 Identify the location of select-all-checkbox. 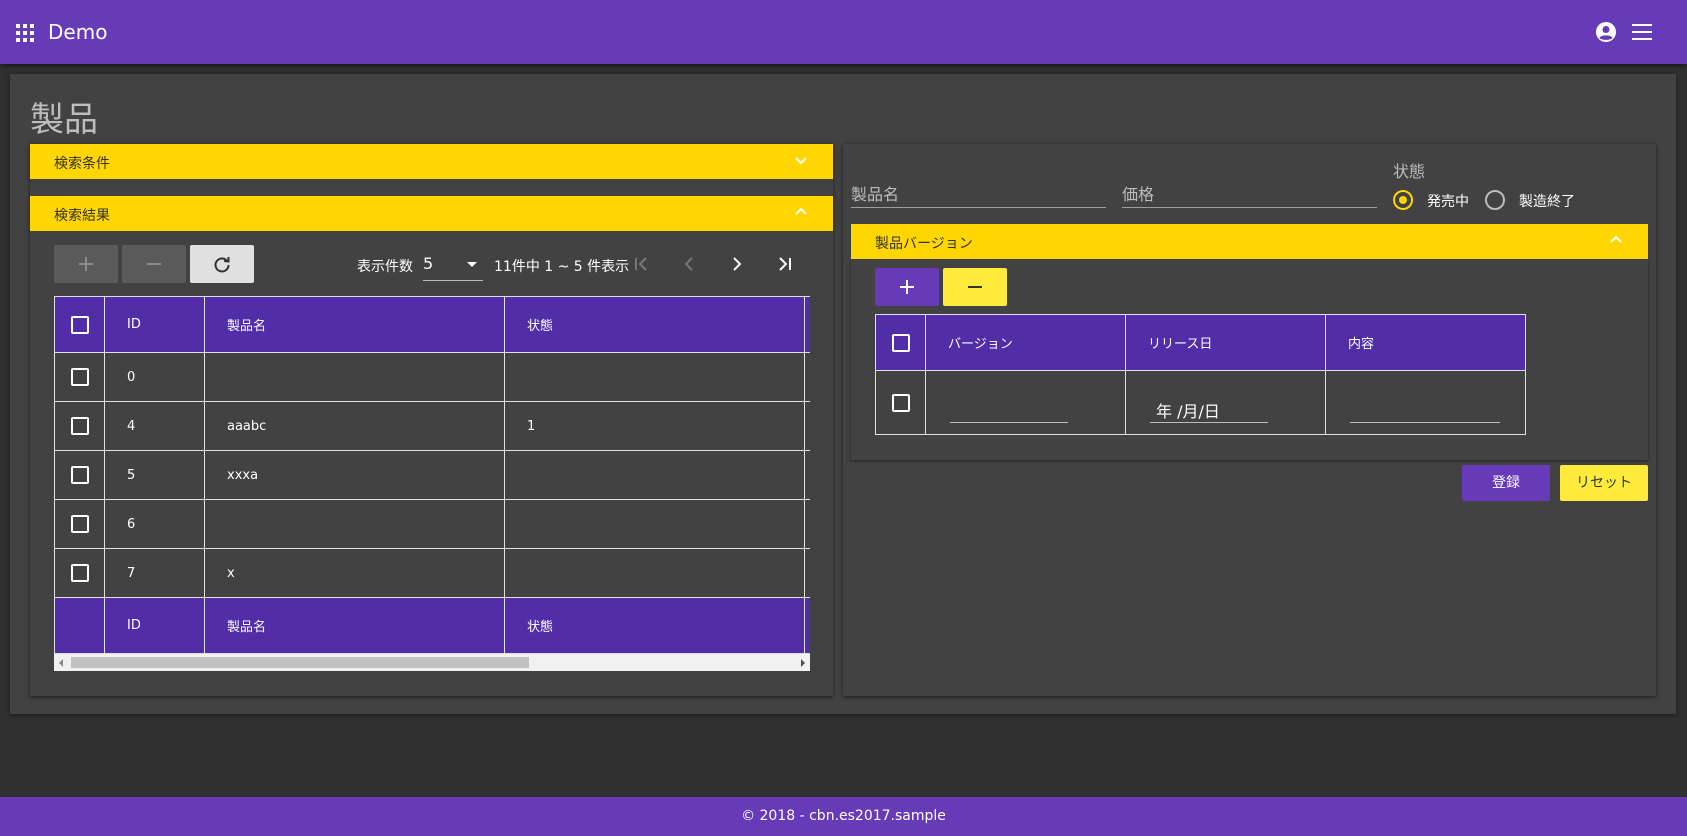
(79, 324).